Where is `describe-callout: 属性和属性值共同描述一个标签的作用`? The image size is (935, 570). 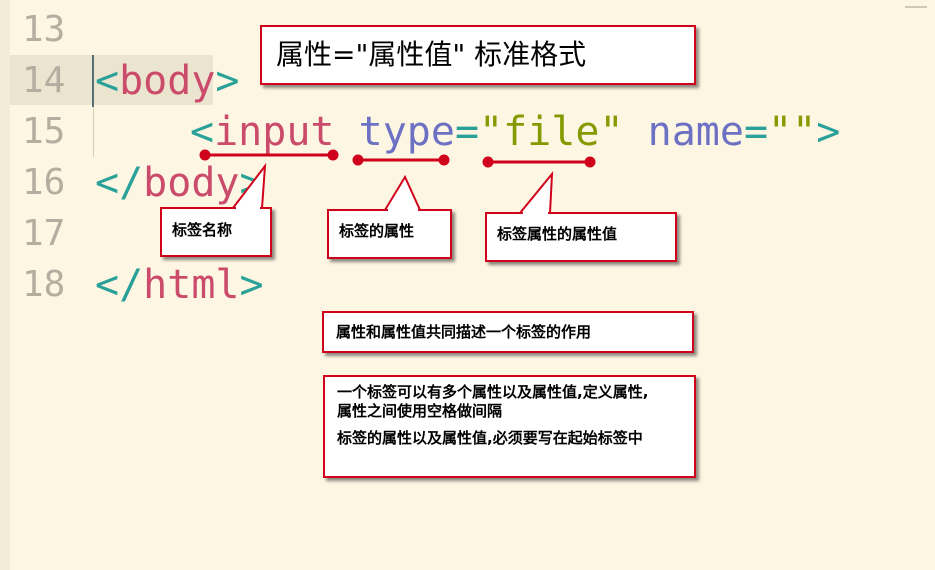 describe-callout: 属性和属性值共同描述一个标签的作用 is located at coordinates (508, 332).